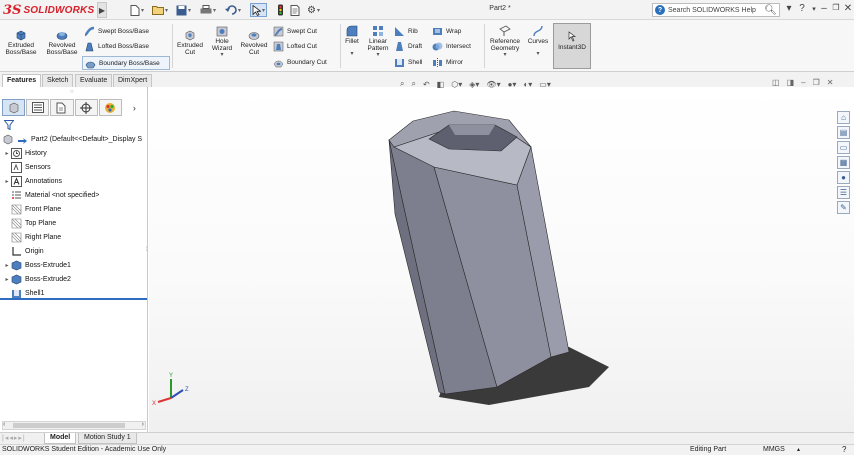 The width and height of the screenshot is (854, 455). Describe the element at coordinates (843, 192) in the screenshot. I see `custom-properties-icon: ☰` at that location.